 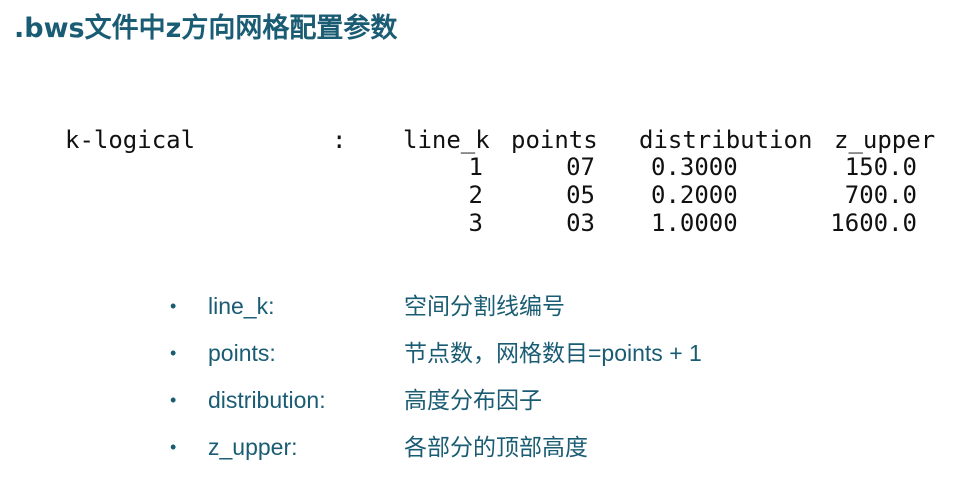 What do you see at coordinates (473, 400) in the screenshot?
I see `definition-description: 高度分布因子` at bounding box center [473, 400].